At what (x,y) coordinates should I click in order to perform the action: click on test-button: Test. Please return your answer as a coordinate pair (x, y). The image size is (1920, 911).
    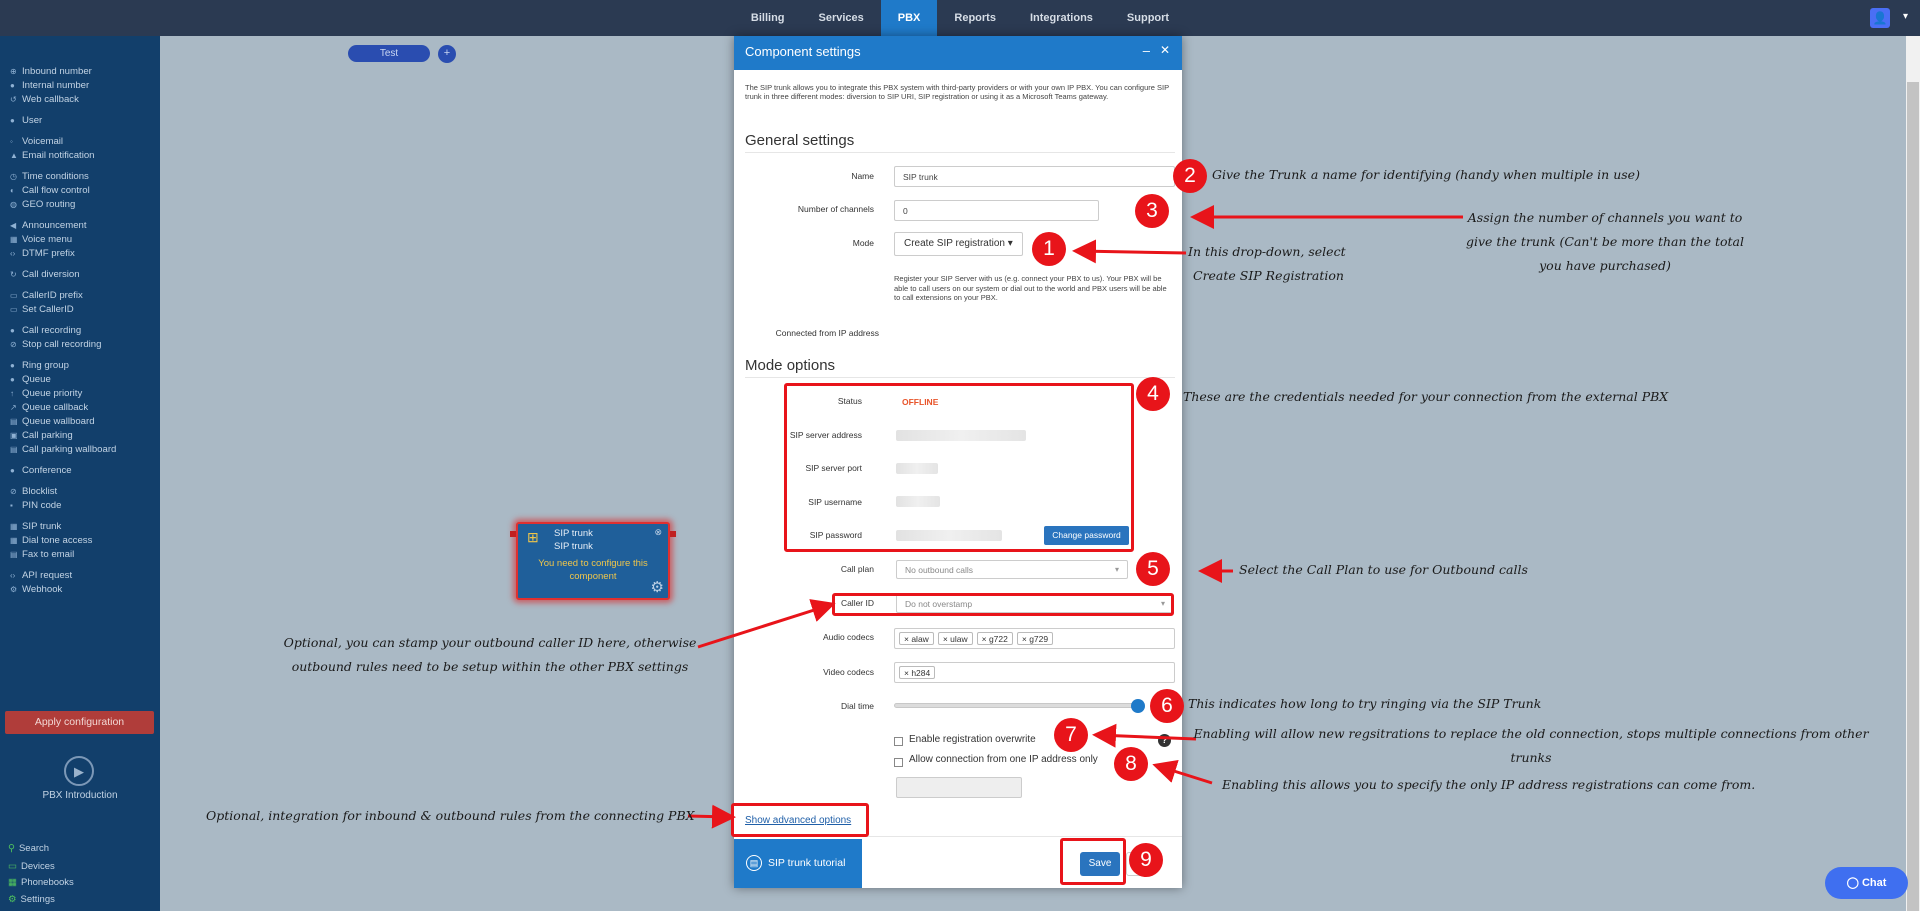
    Looking at the image, I should click on (389, 53).